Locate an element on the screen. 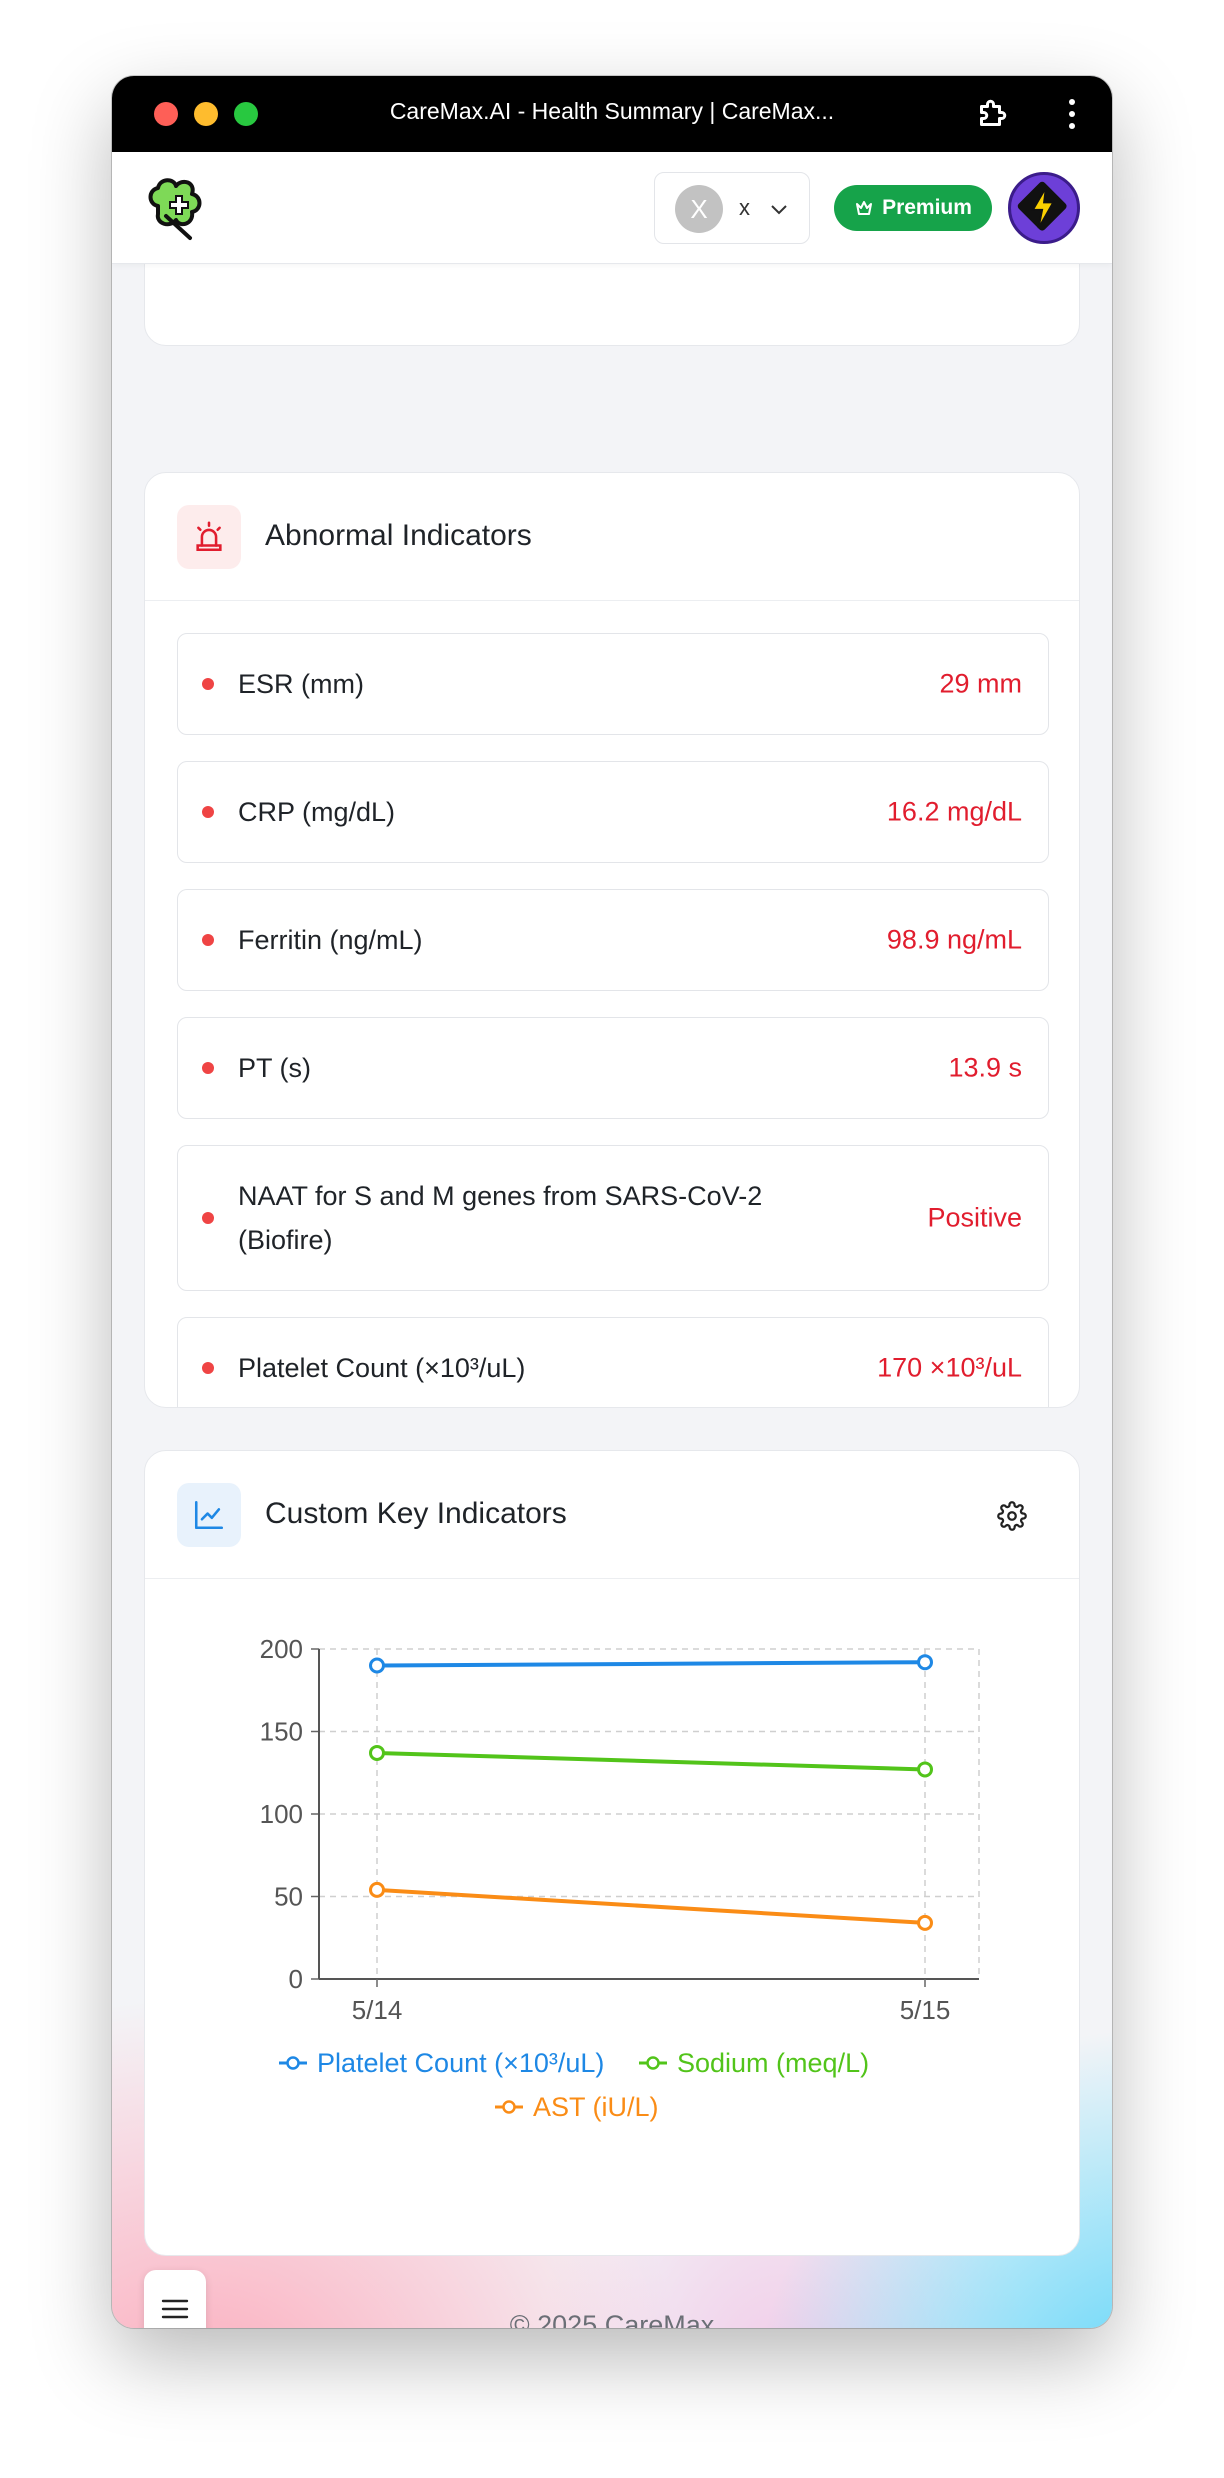 The width and height of the screenshot is (1224, 2478). indicator-name: ESR (mm) is located at coordinates (301, 684).